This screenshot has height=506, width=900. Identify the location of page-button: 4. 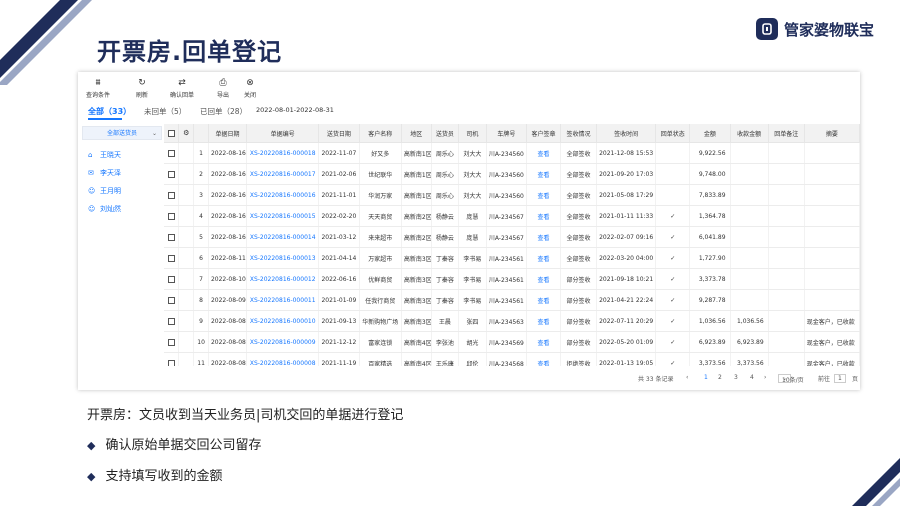
(752, 377).